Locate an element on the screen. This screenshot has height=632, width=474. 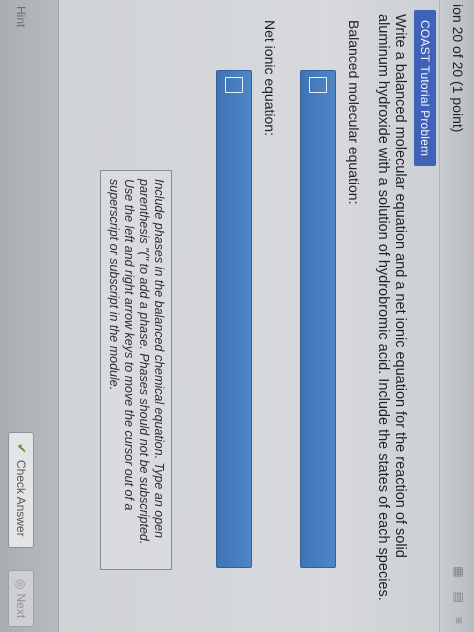
periodic-table-icon: ▤ is located at coordinates (459, 597).